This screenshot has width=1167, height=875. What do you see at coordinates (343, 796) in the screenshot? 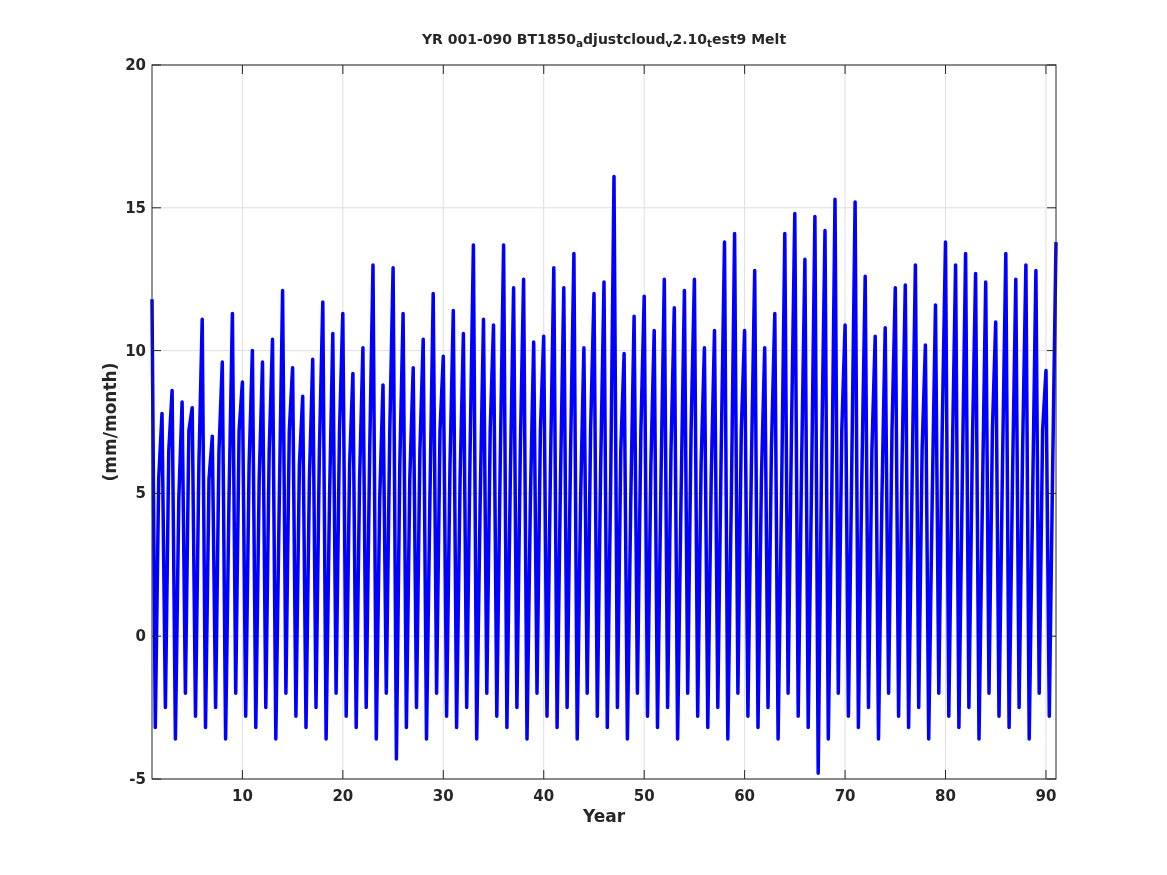
I see `x-tick-label: 20` at bounding box center [343, 796].